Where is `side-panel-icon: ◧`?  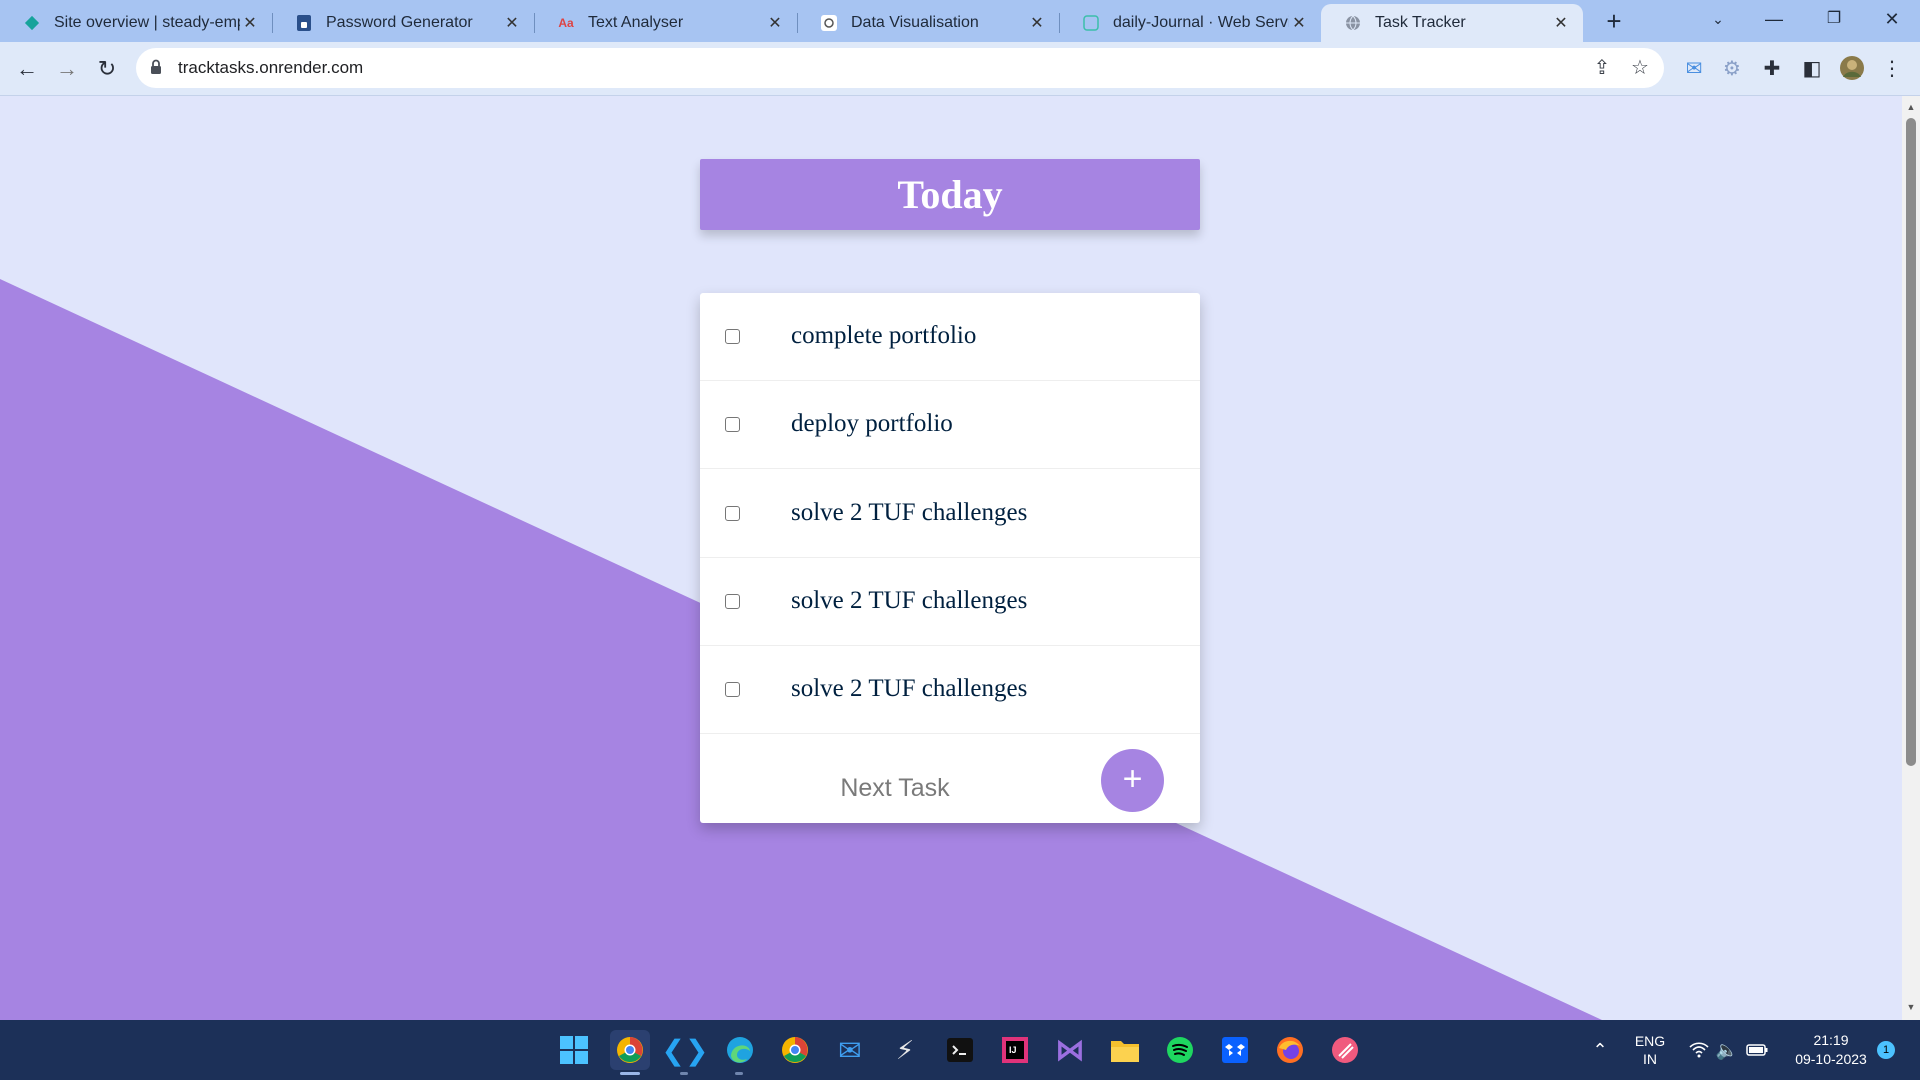
side-panel-icon: ◧ is located at coordinates (1812, 69).